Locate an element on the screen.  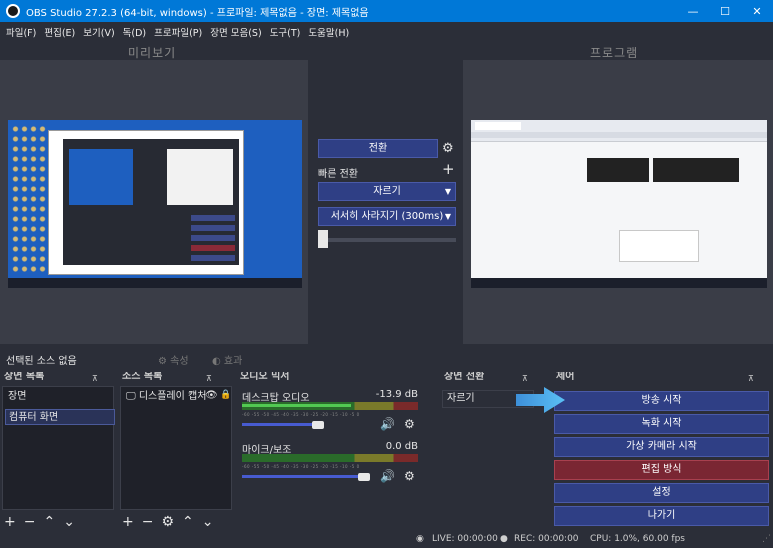
minimize-button: — is located at coordinates (693, 11).